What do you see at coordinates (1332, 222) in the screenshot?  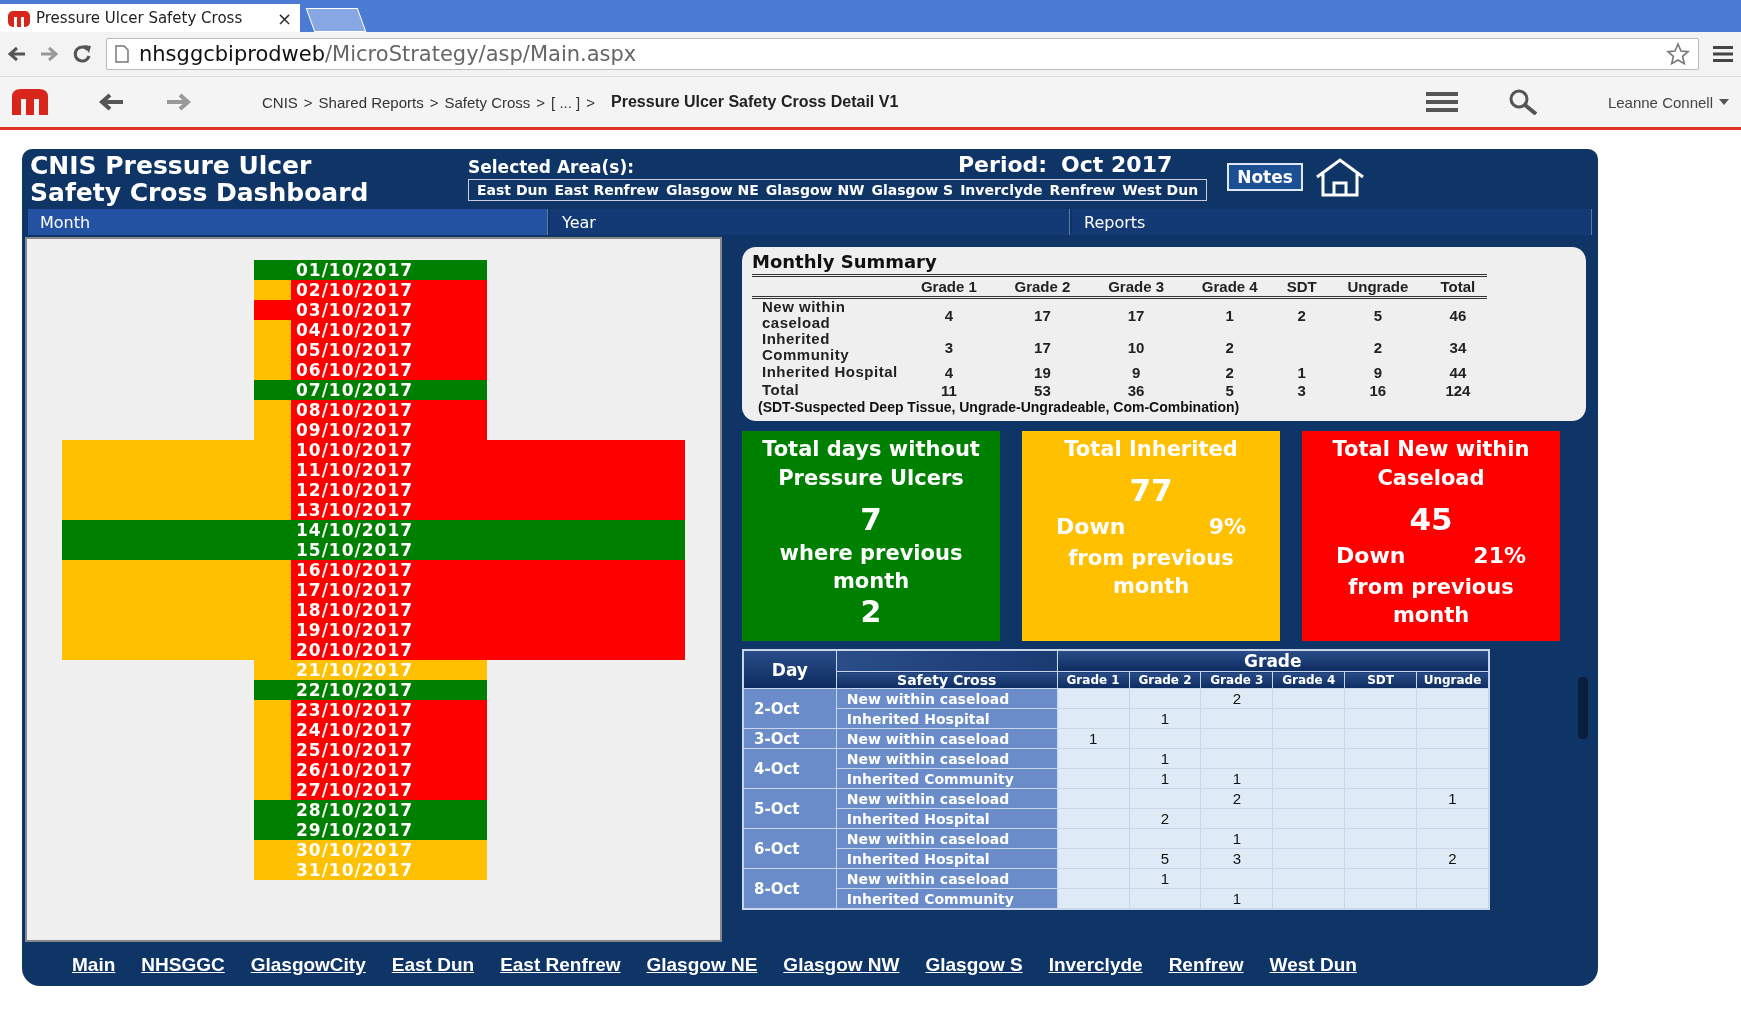 I see `tab: Reports` at bounding box center [1332, 222].